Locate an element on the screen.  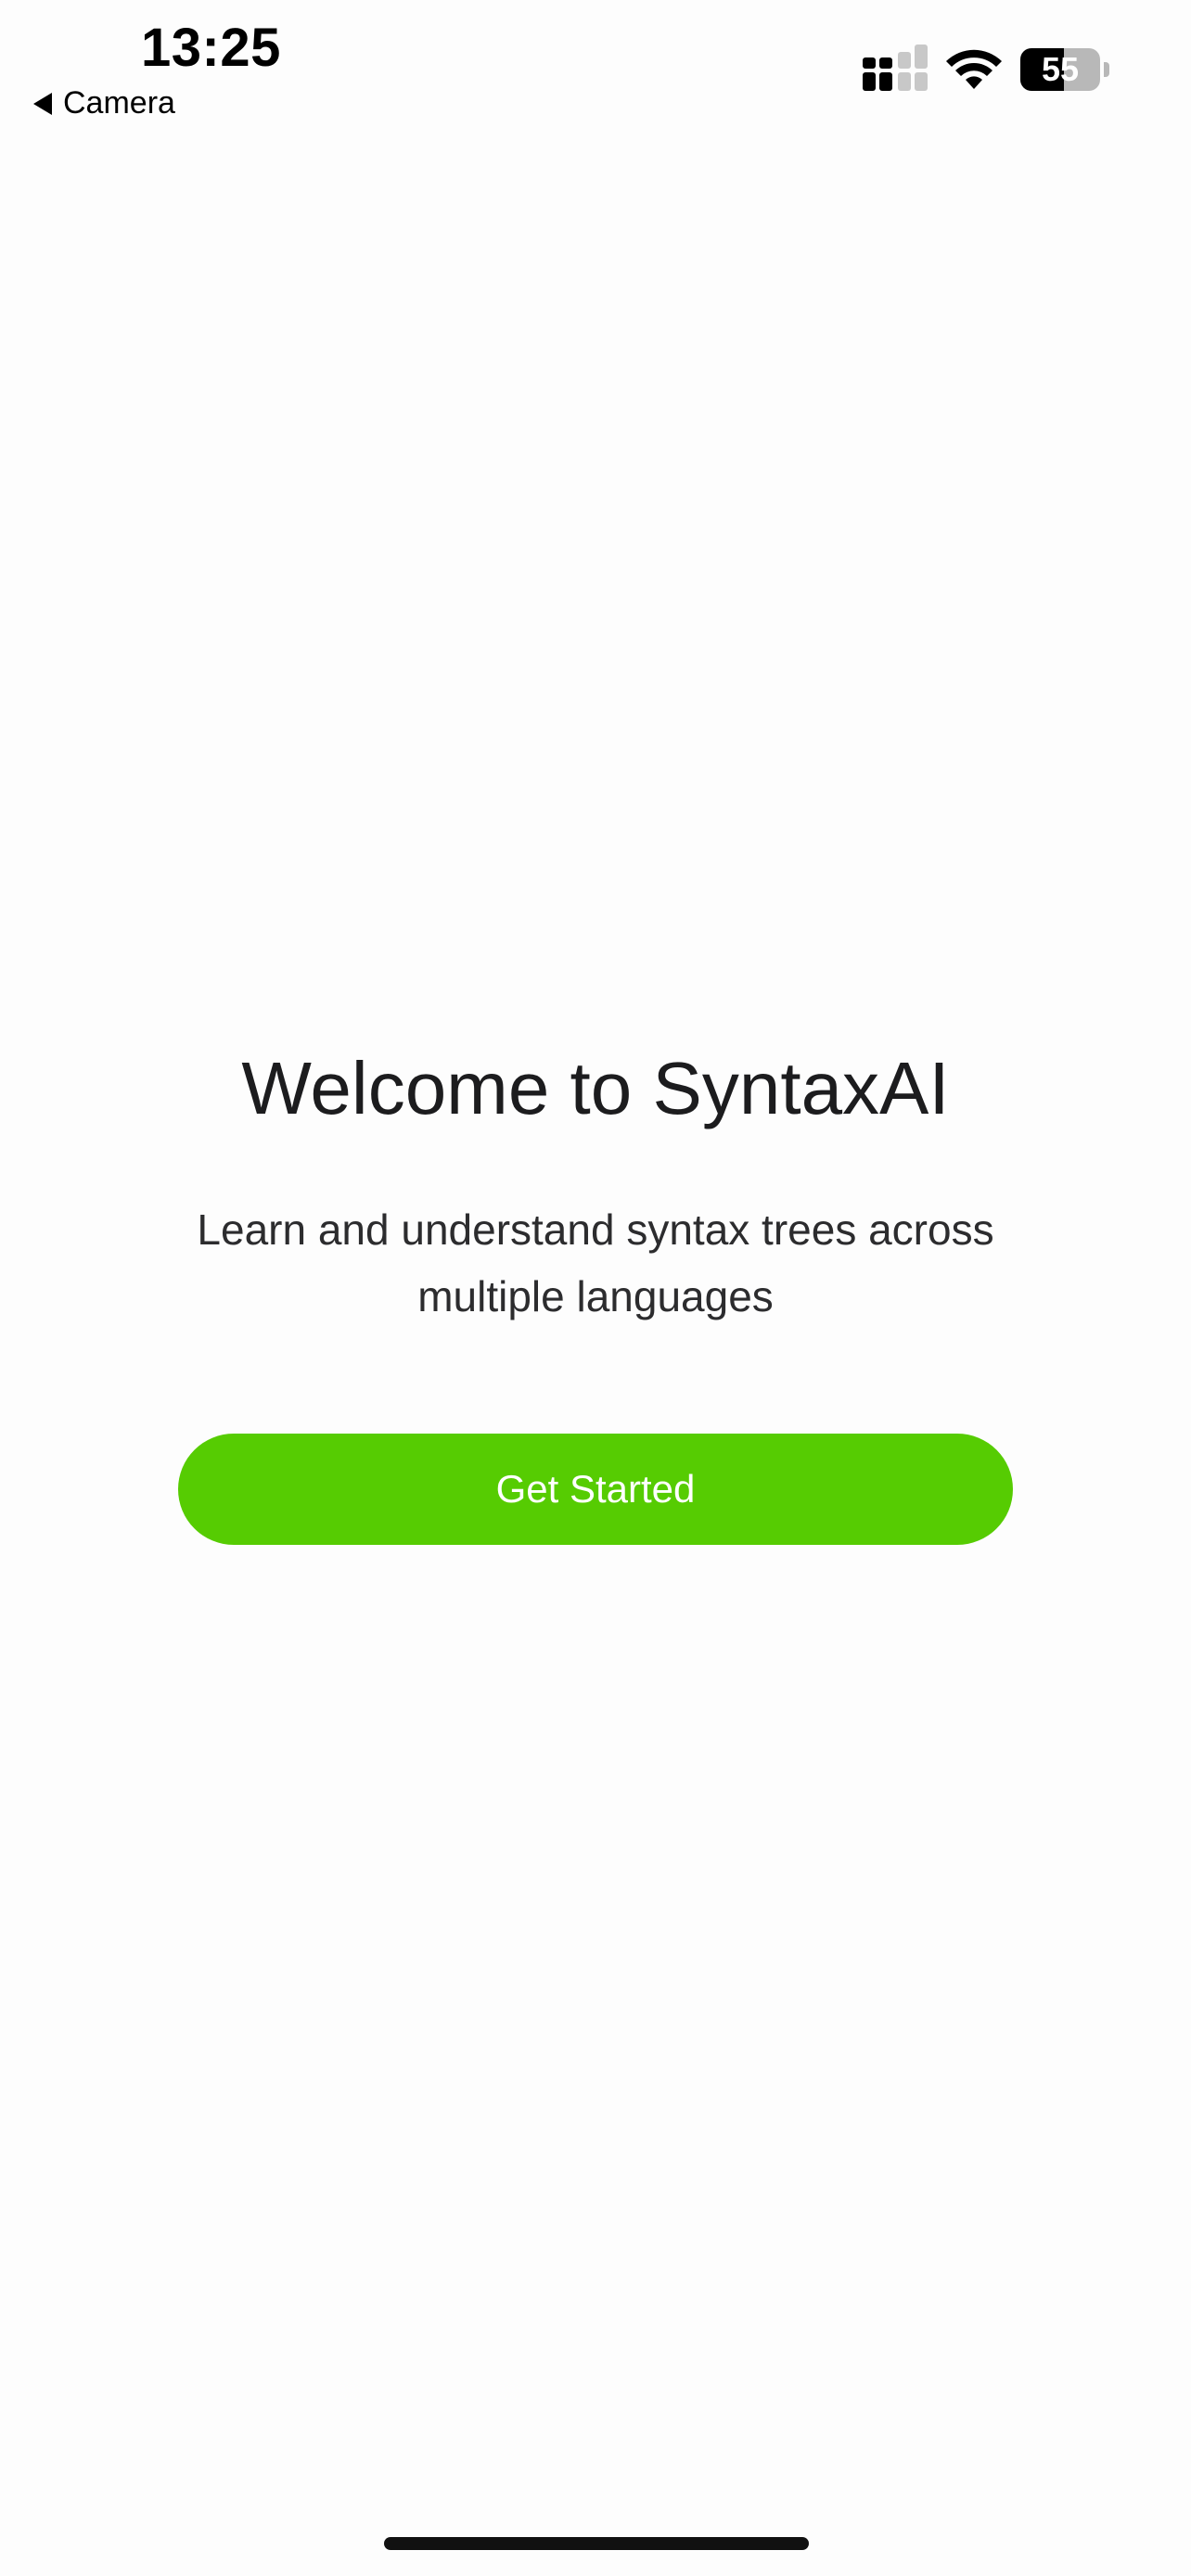
battery-icon: 55 is located at coordinates (1066, 69).